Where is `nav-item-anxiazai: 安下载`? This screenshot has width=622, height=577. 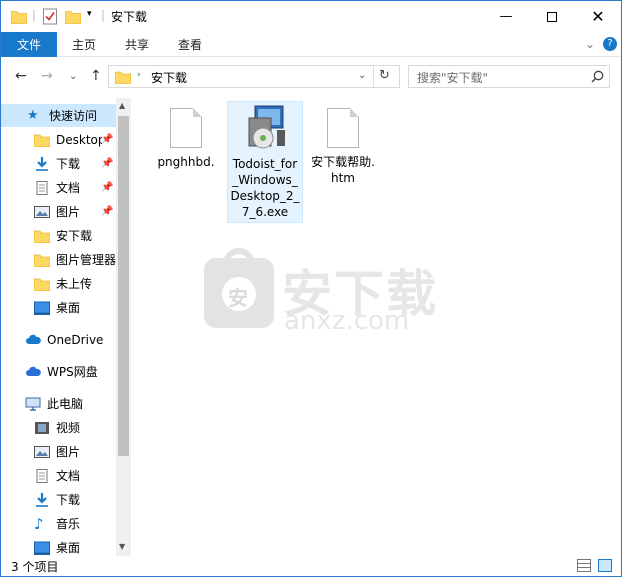 nav-item-anxiazai: 安下载 is located at coordinates (58, 235).